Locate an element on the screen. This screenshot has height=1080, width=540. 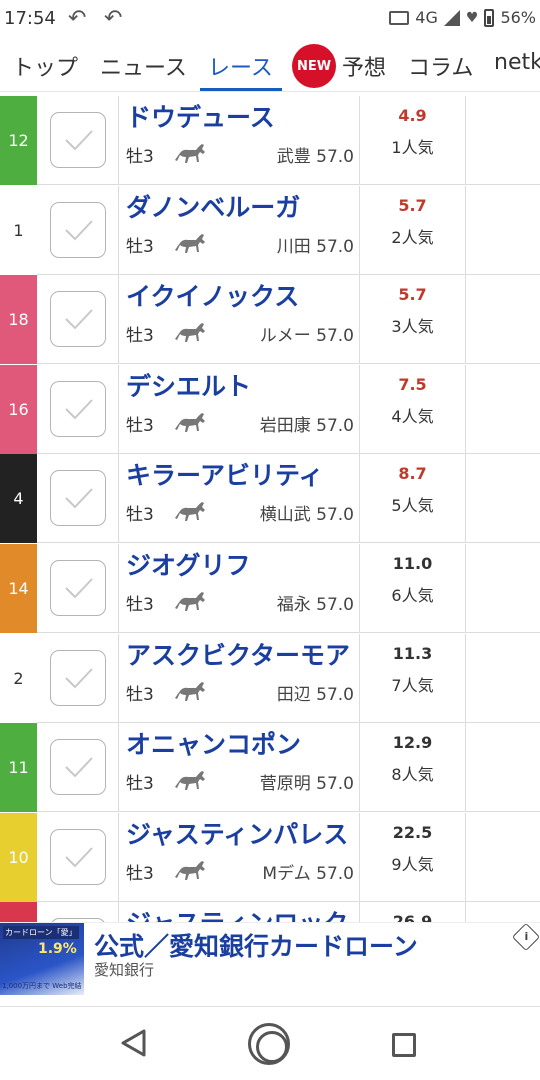
popularity: 8人気 is located at coordinates (412, 775).